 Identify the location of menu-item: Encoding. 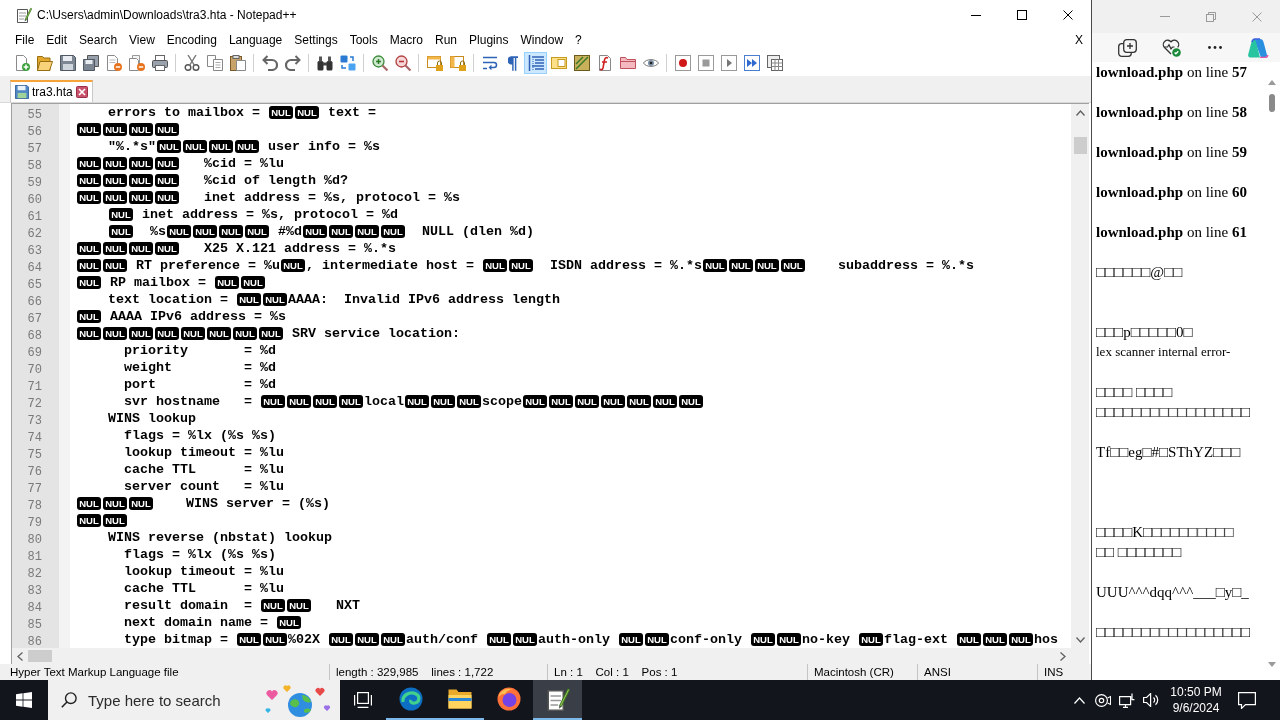
(191, 40).